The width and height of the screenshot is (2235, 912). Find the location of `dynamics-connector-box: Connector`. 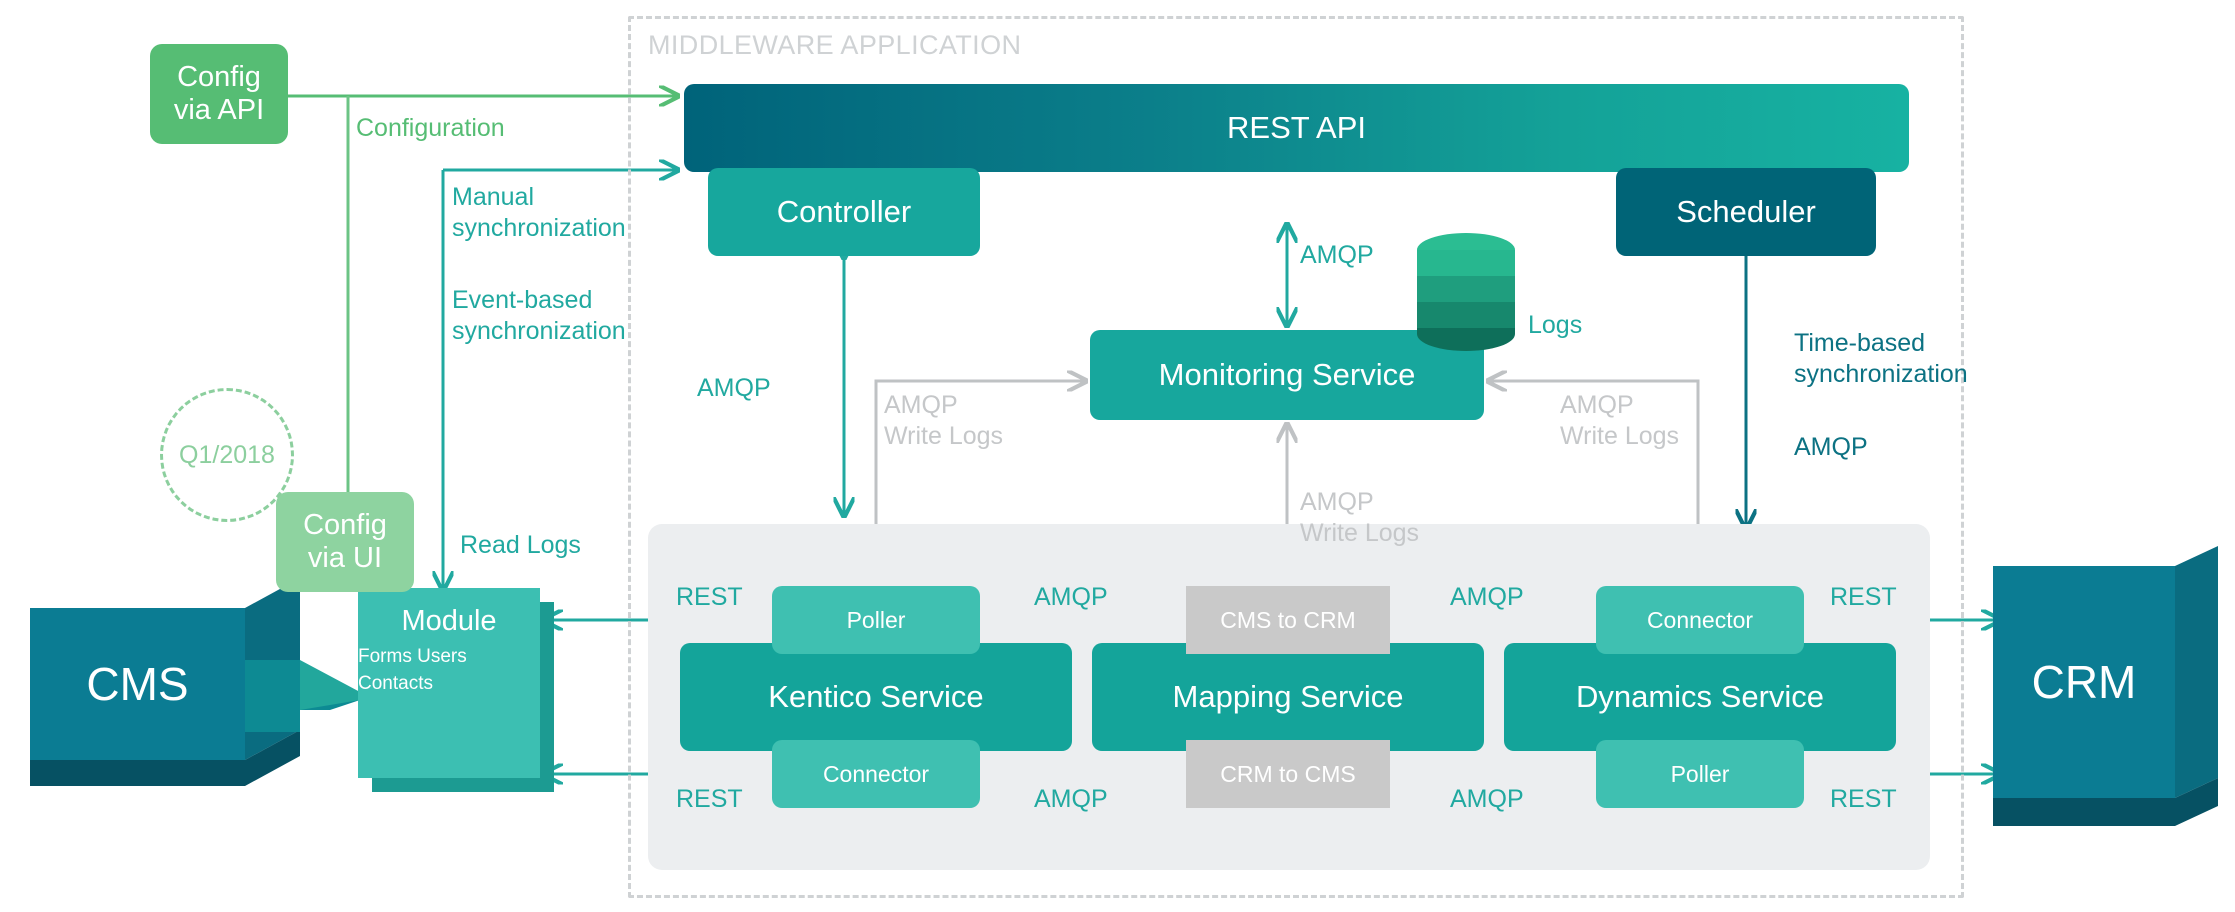

dynamics-connector-box: Connector is located at coordinates (1700, 620).